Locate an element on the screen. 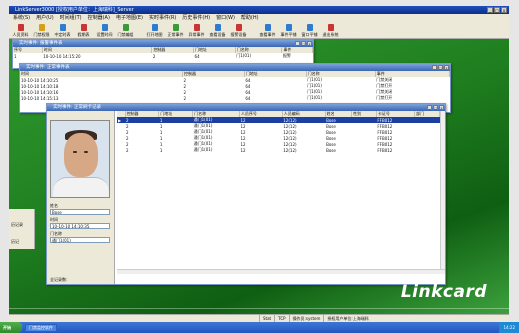 The height and width of the screenshot is (333, 519). photo-eye is located at coordinates (86, 152).